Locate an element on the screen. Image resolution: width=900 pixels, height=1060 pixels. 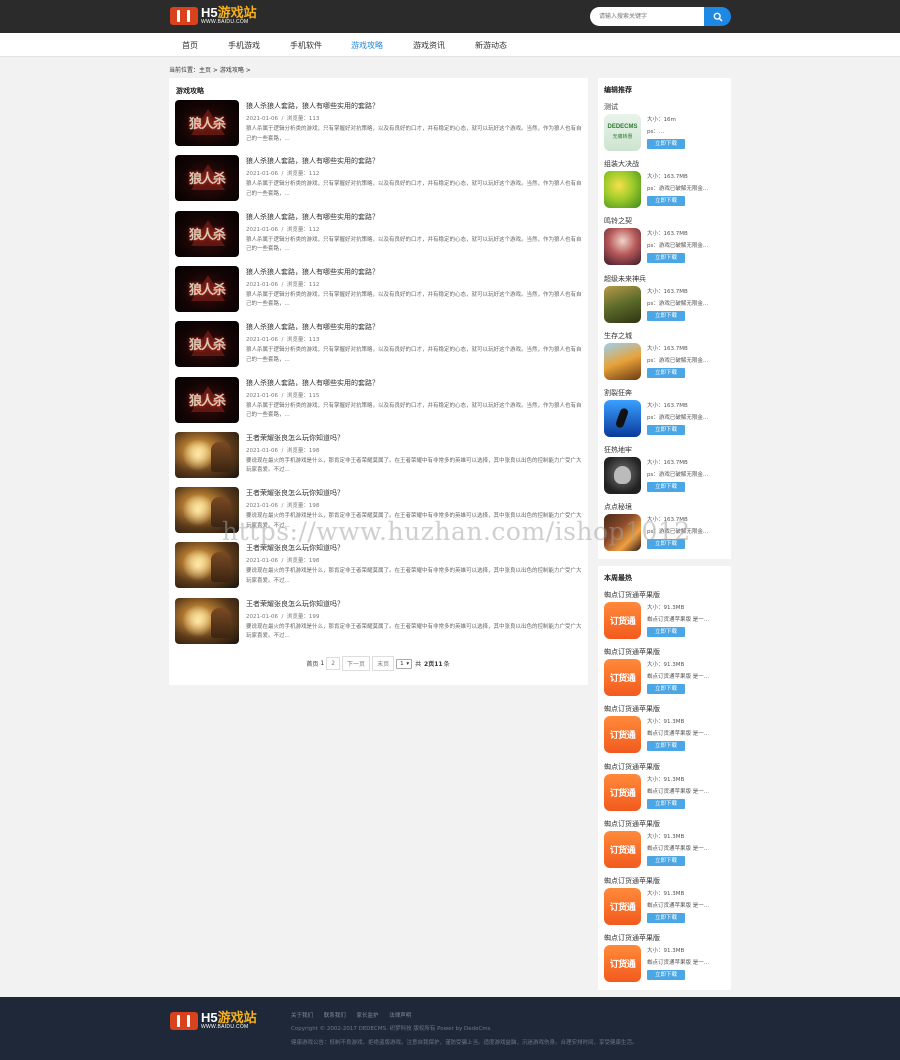
page-next: 下一页 is located at coordinates (356, 663).